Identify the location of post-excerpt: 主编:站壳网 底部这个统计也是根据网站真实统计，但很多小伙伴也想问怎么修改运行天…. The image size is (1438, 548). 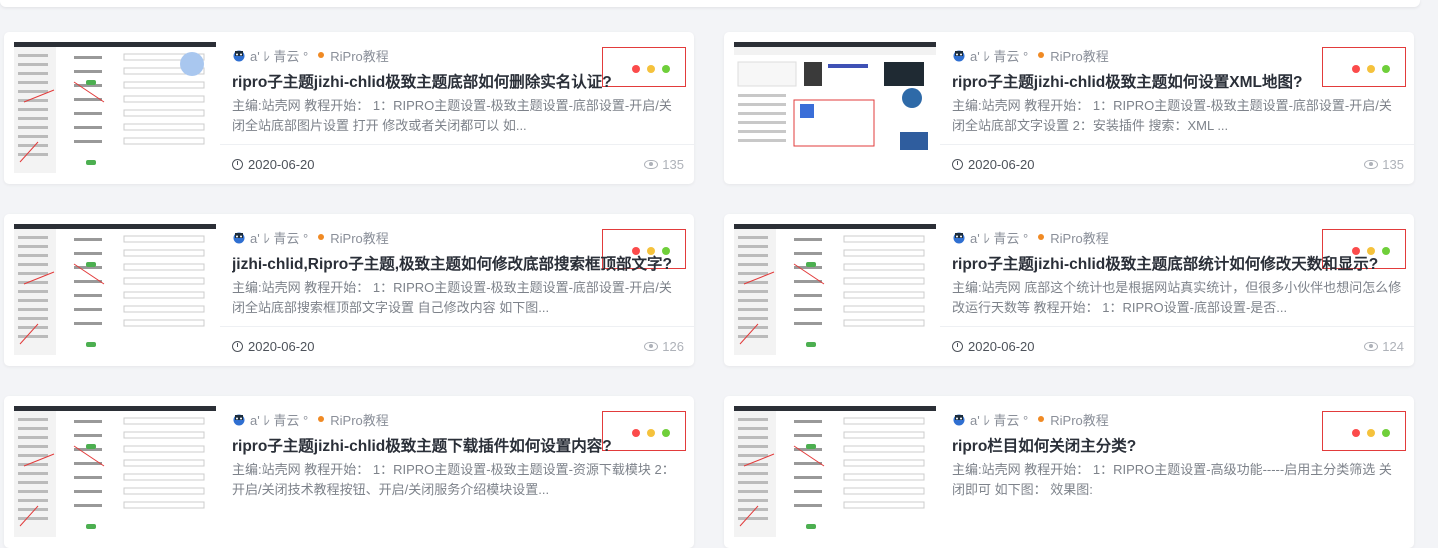
(1177, 297).